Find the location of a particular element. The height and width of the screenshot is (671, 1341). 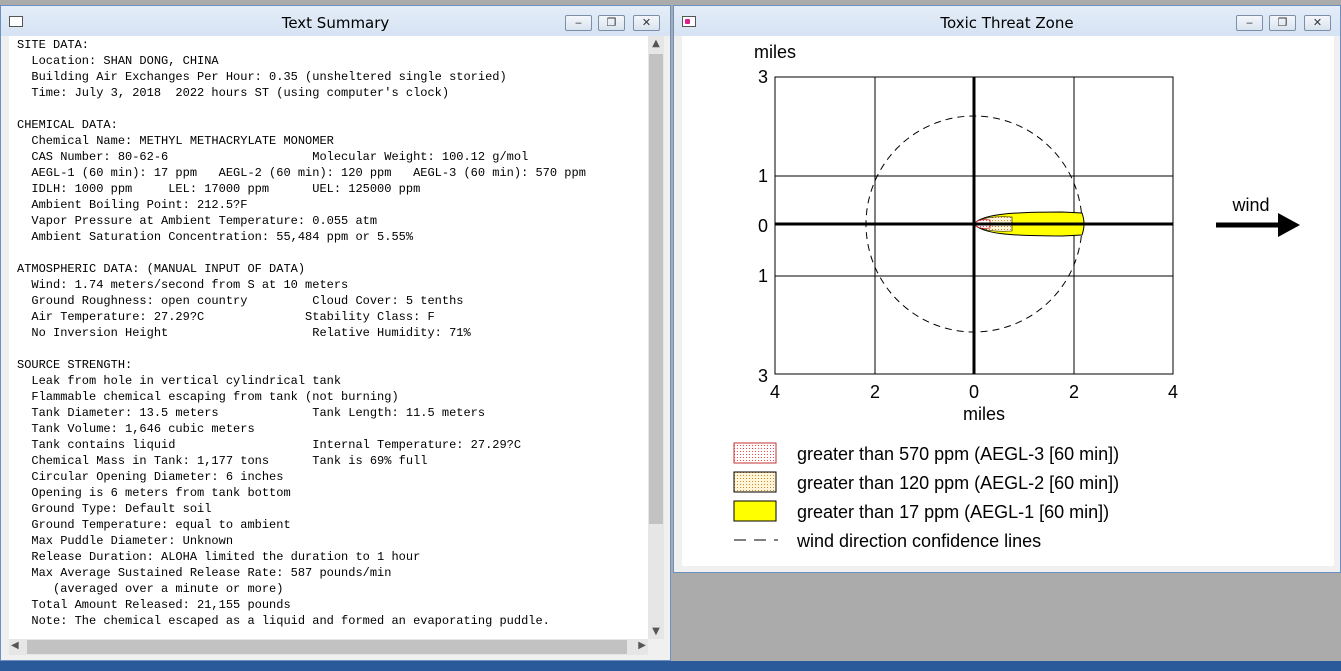

x-tick-labels: 4 2 0 2 4 is located at coordinates (974, 392).